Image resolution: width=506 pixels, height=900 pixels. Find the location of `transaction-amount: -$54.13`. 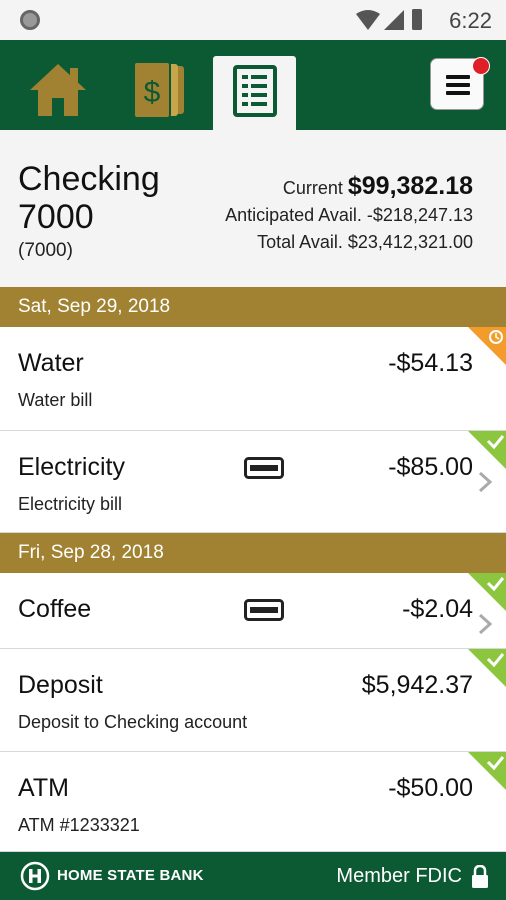

transaction-amount: -$54.13 is located at coordinates (430, 363).